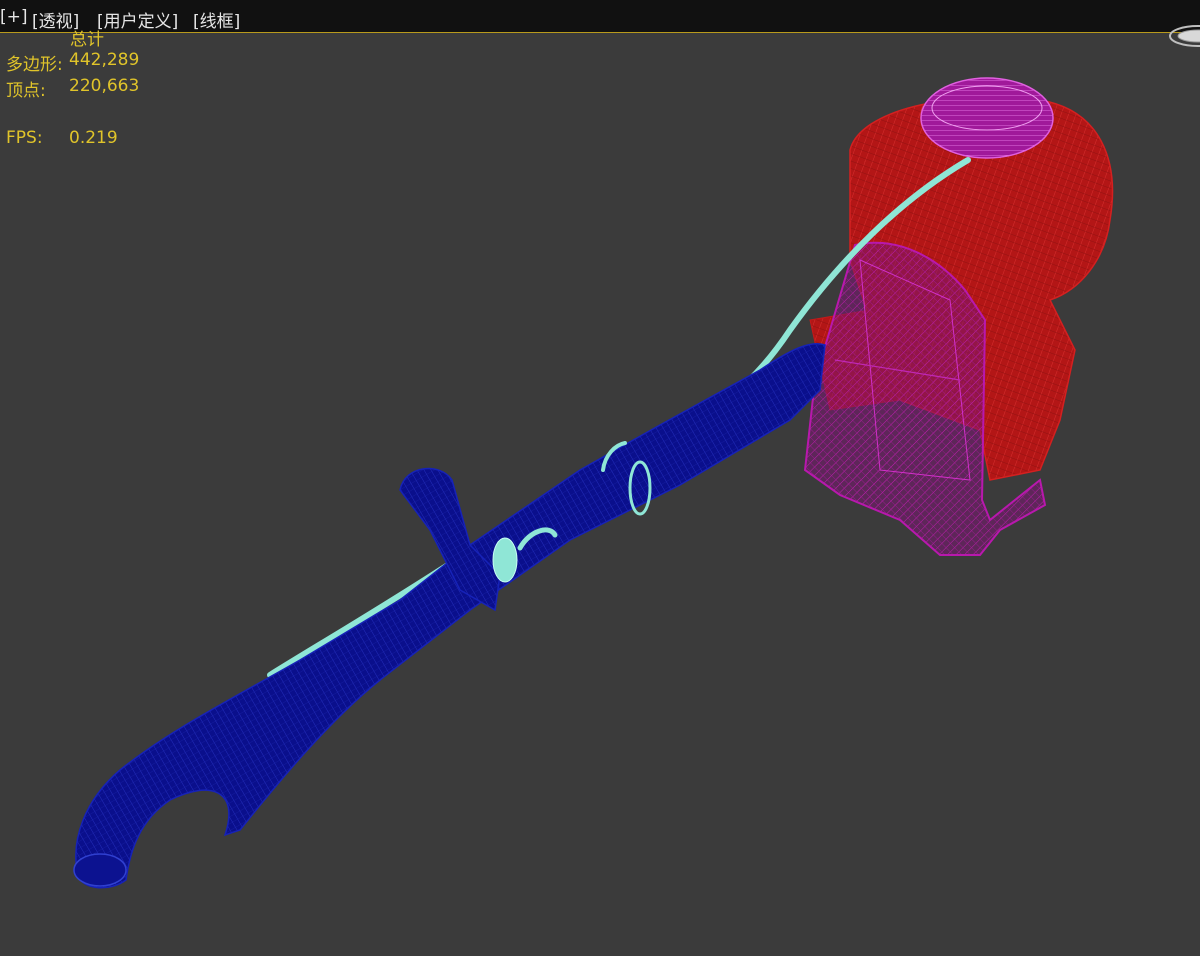 This screenshot has width=1200, height=956. Describe the element at coordinates (93, 138) in the screenshot. I see `stats-fps-value: 0.219` at that location.